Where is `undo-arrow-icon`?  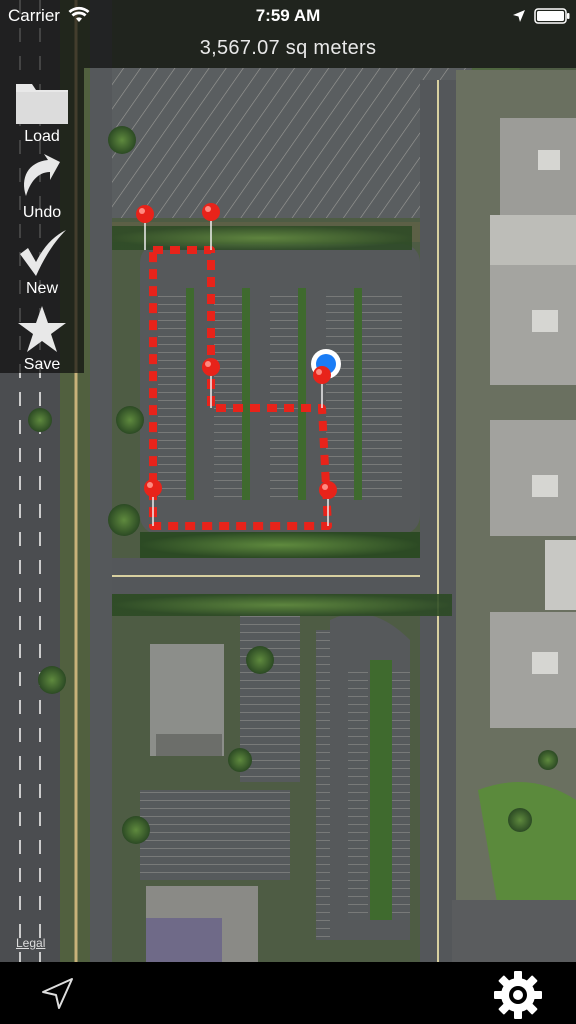 undo-arrow-icon is located at coordinates (42, 175).